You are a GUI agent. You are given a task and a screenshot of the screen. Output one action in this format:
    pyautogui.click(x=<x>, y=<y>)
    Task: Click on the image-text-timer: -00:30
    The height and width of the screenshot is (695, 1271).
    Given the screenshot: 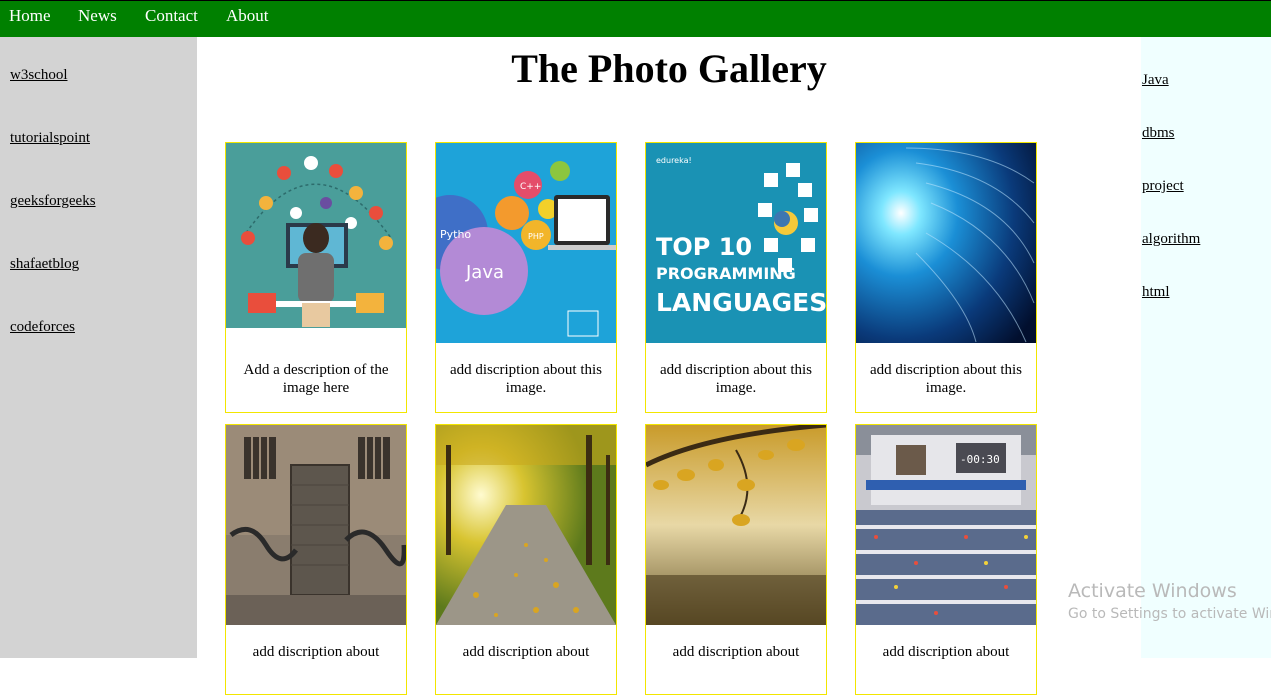 What is the action you would take?
    pyautogui.click(x=980, y=459)
    